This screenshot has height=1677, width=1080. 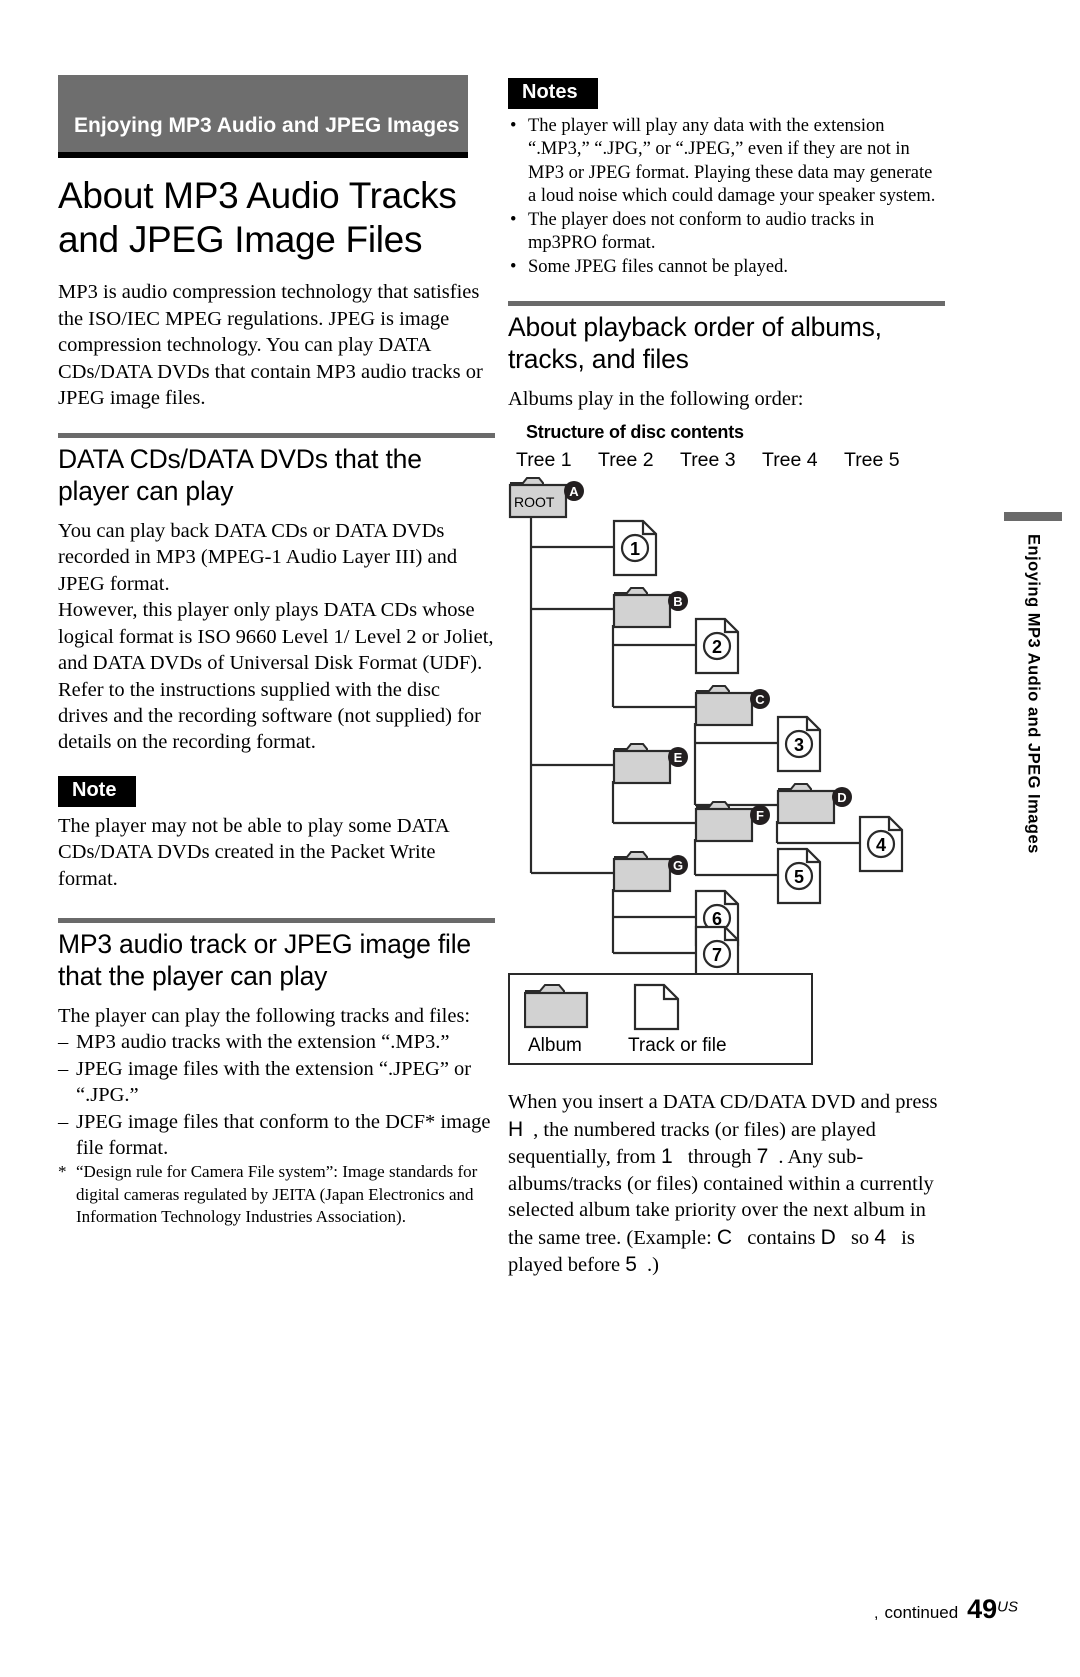 What do you see at coordinates (652, 1265) in the screenshot?
I see `closing-text-8: .)` at bounding box center [652, 1265].